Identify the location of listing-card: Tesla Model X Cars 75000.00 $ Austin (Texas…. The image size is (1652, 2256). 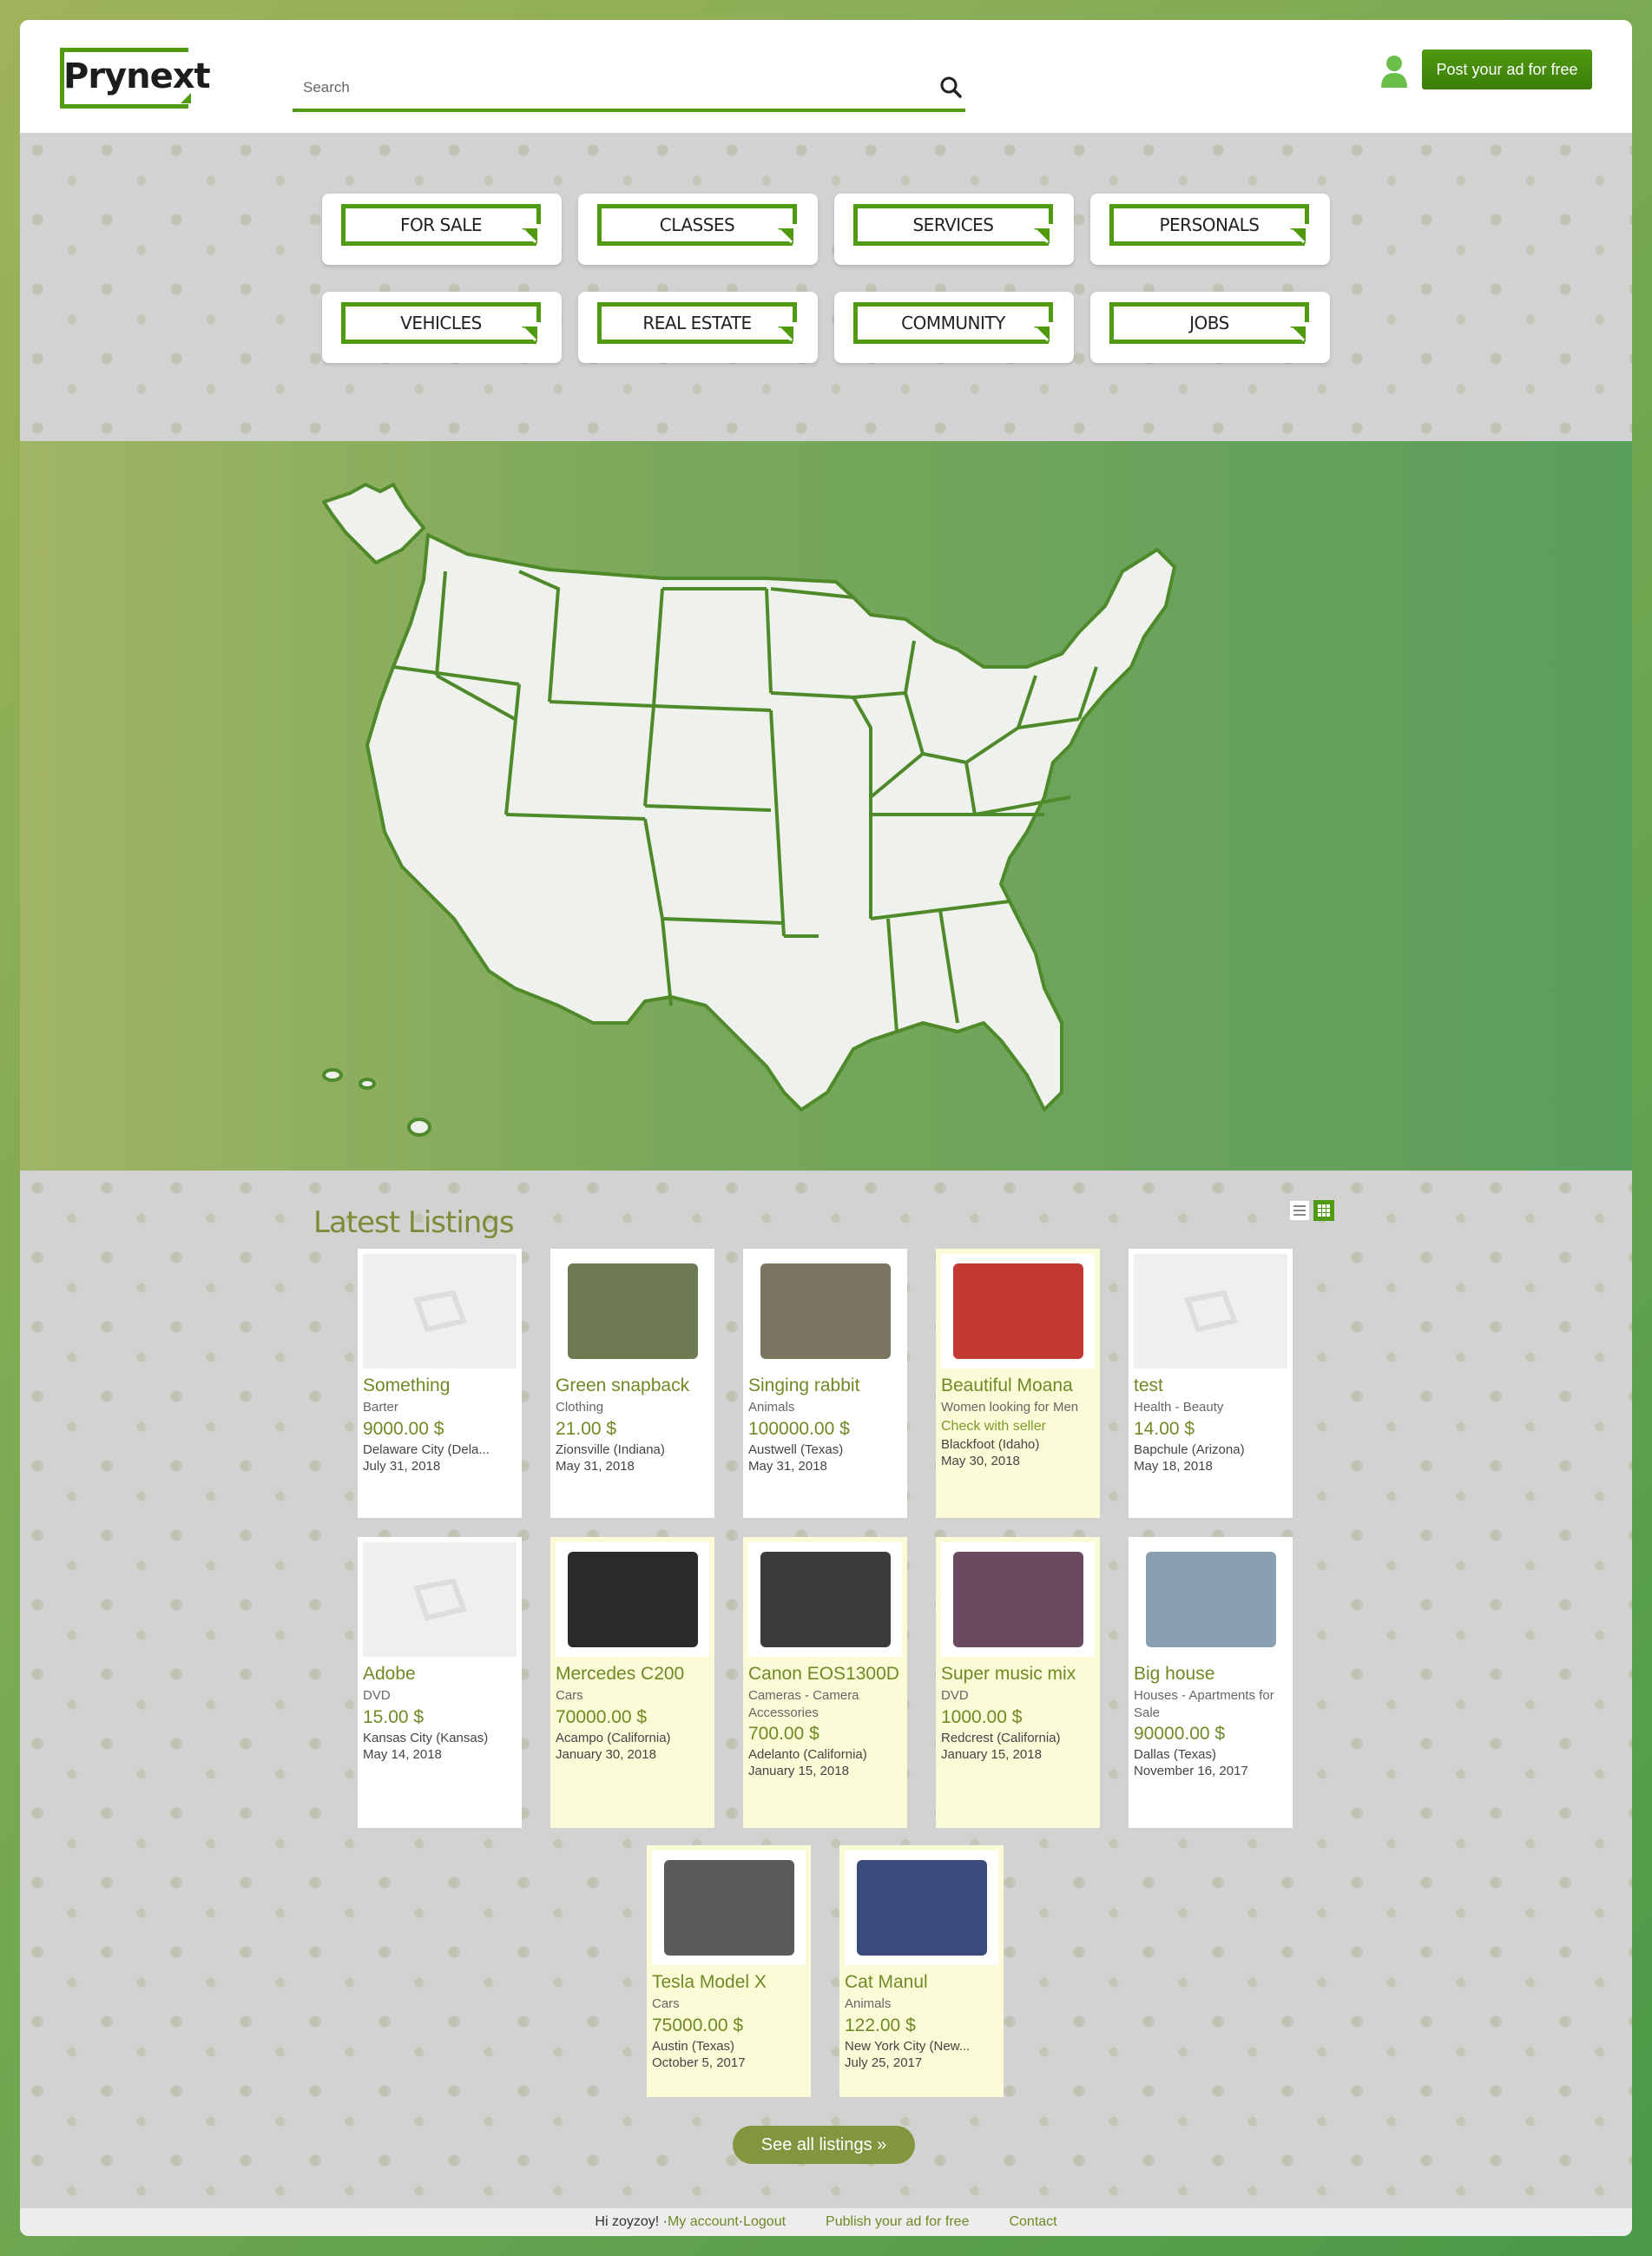
(729, 1971).